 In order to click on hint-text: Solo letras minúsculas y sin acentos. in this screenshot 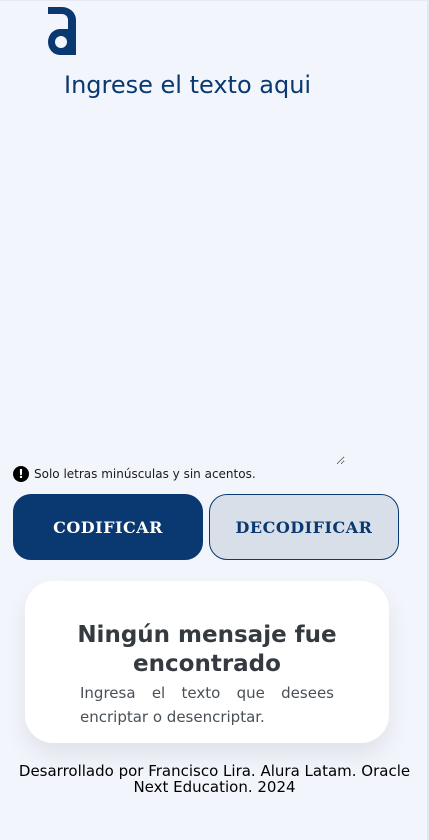, I will do `click(145, 474)`.